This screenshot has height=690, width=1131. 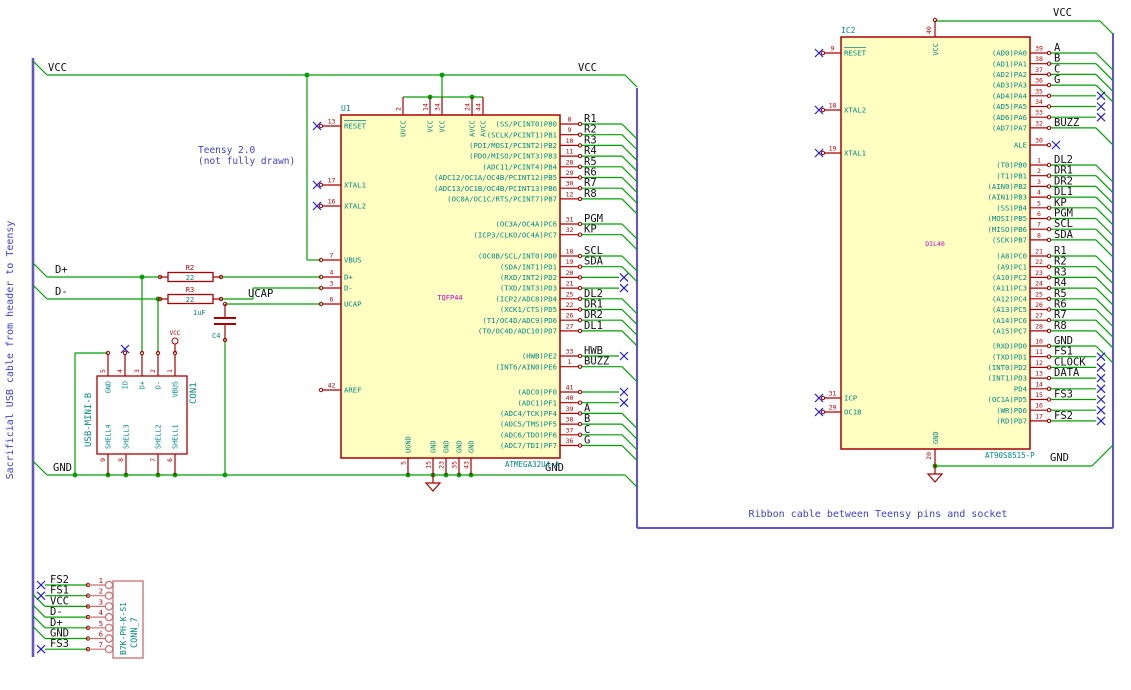 What do you see at coordinates (855, 153) in the screenshot?
I see `pin-name: XTAL1` at bounding box center [855, 153].